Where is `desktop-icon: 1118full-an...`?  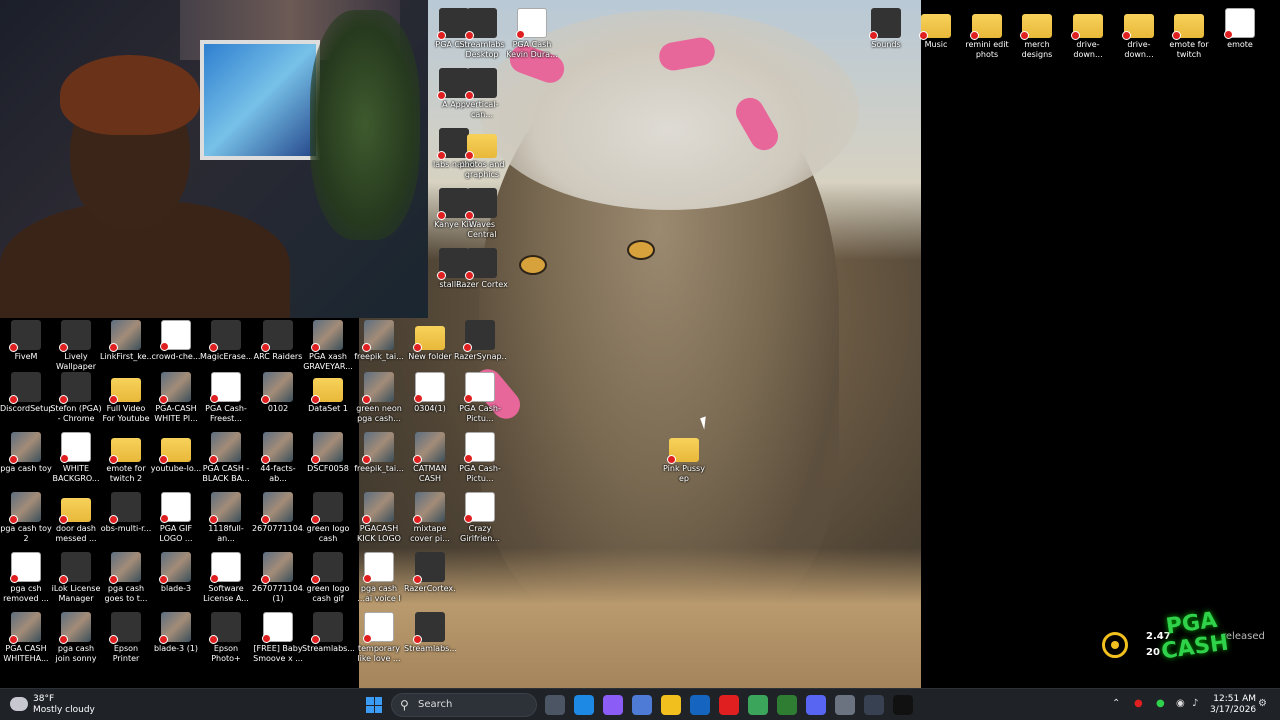 desktop-icon: 1118full-an... is located at coordinates (226, 518).